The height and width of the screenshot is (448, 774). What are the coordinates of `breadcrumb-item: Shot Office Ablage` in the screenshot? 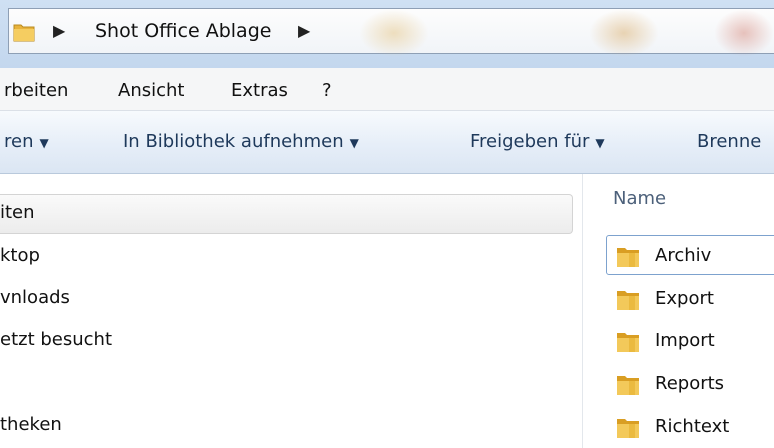 It's located at (183, 31).